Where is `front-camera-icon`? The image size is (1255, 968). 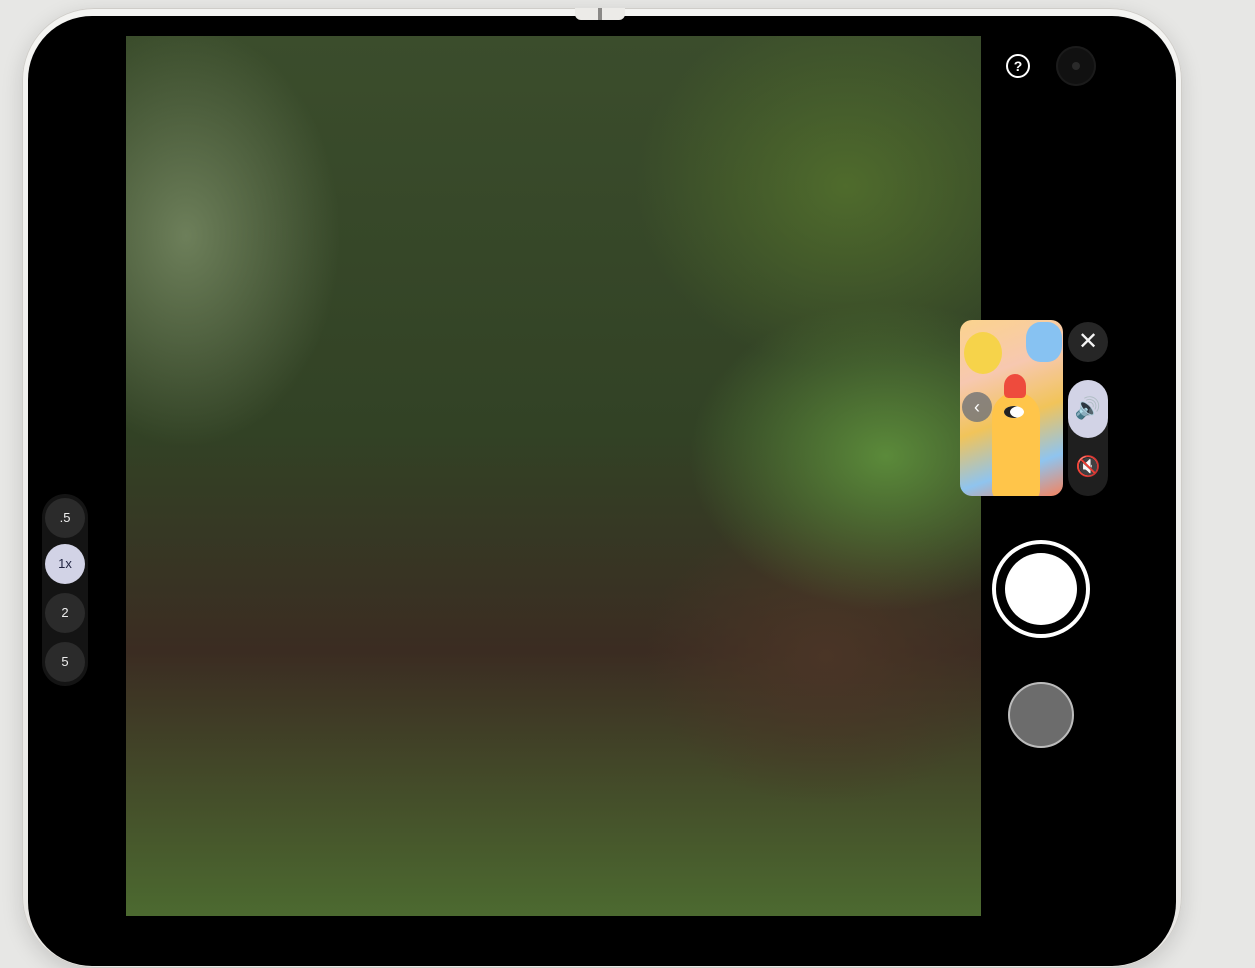 front-camera-icon is located at coordinates (1076, 66).